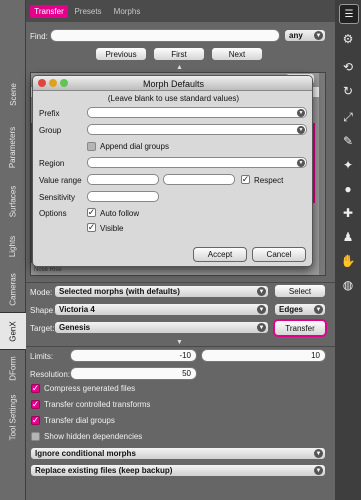  Describe the element at coordinates (279, 254) in the screenshot. I see `cancel-button: Cancel` at that location.